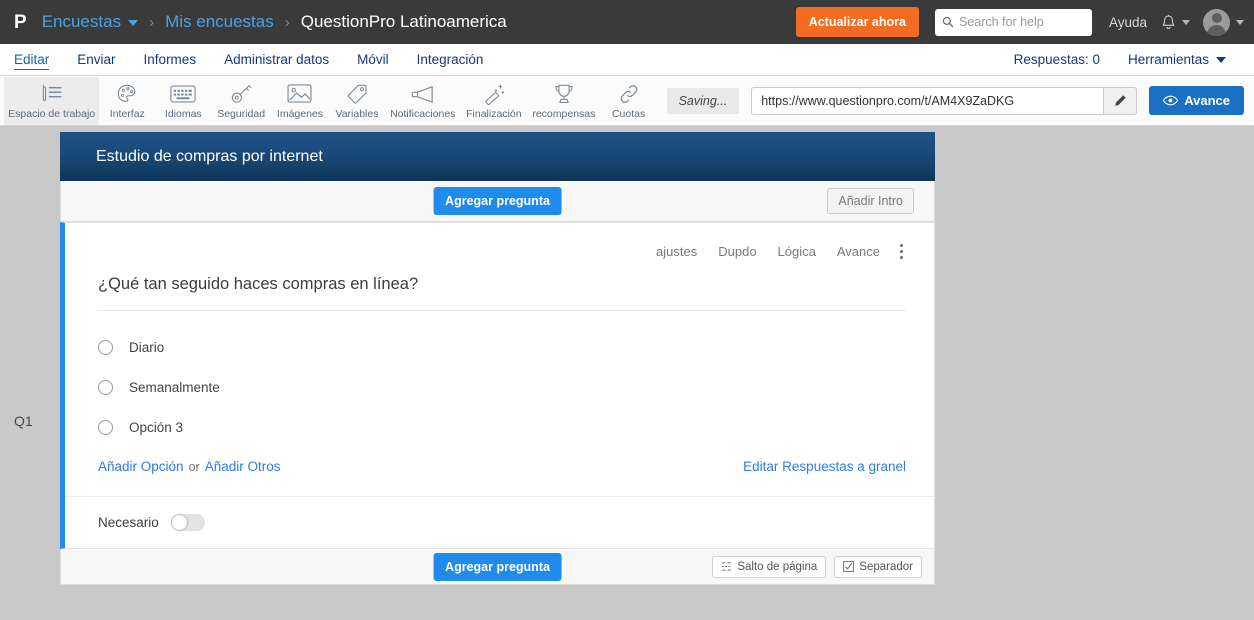  I want to click on tool-cuotas: Cuotas, so click(629, 101).